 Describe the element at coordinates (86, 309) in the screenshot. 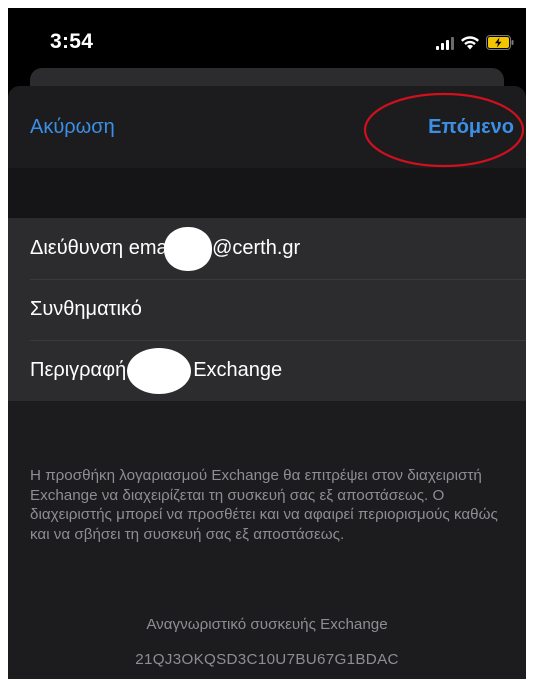

I see `password-label: Συνθηματικό` at that location.